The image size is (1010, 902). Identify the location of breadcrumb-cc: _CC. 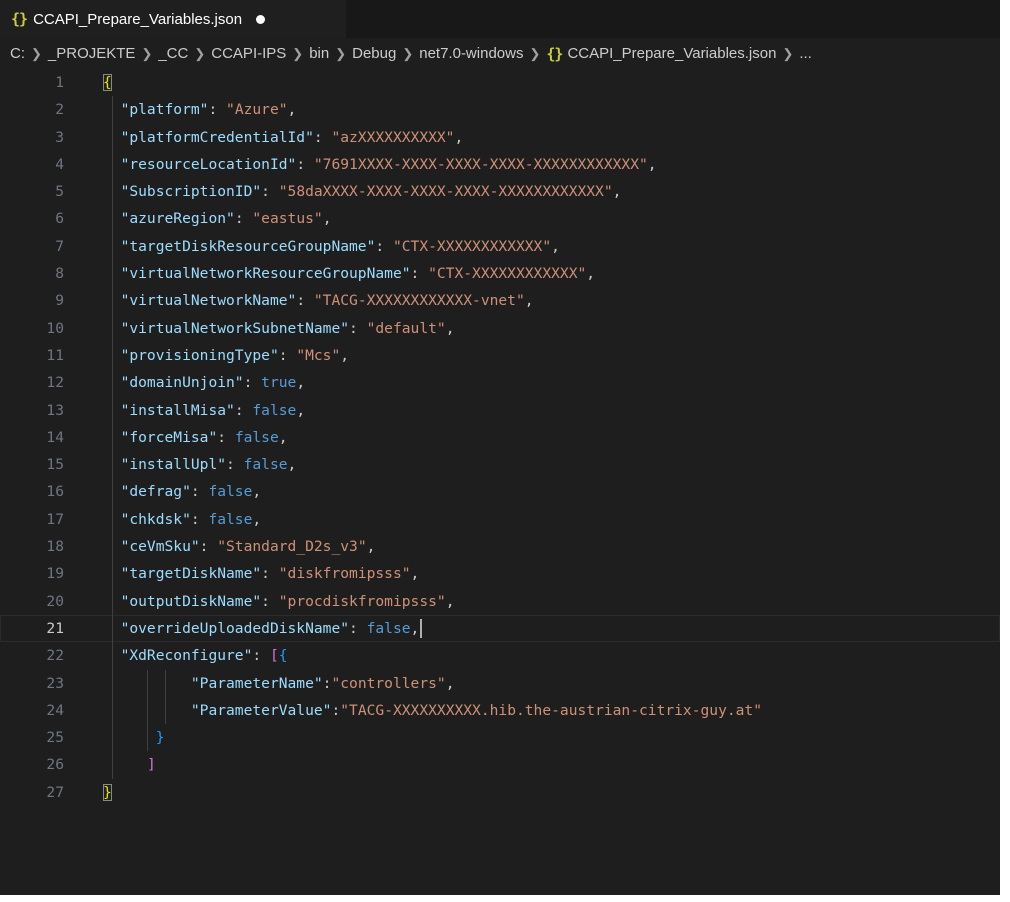
(173, 53).